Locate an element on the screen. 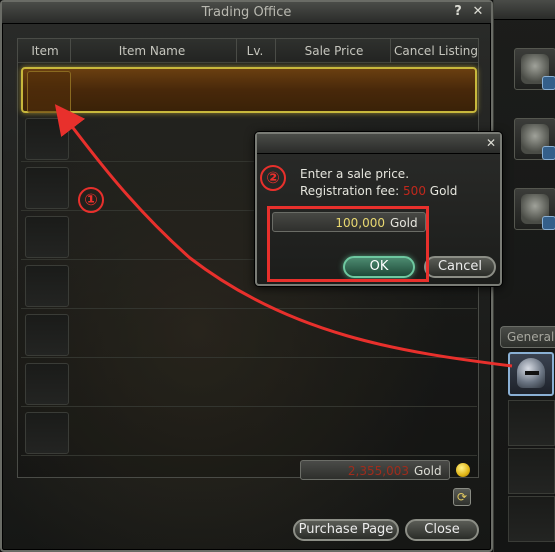  sale-price-value: 100,000 is located at coordinates (360, 223).